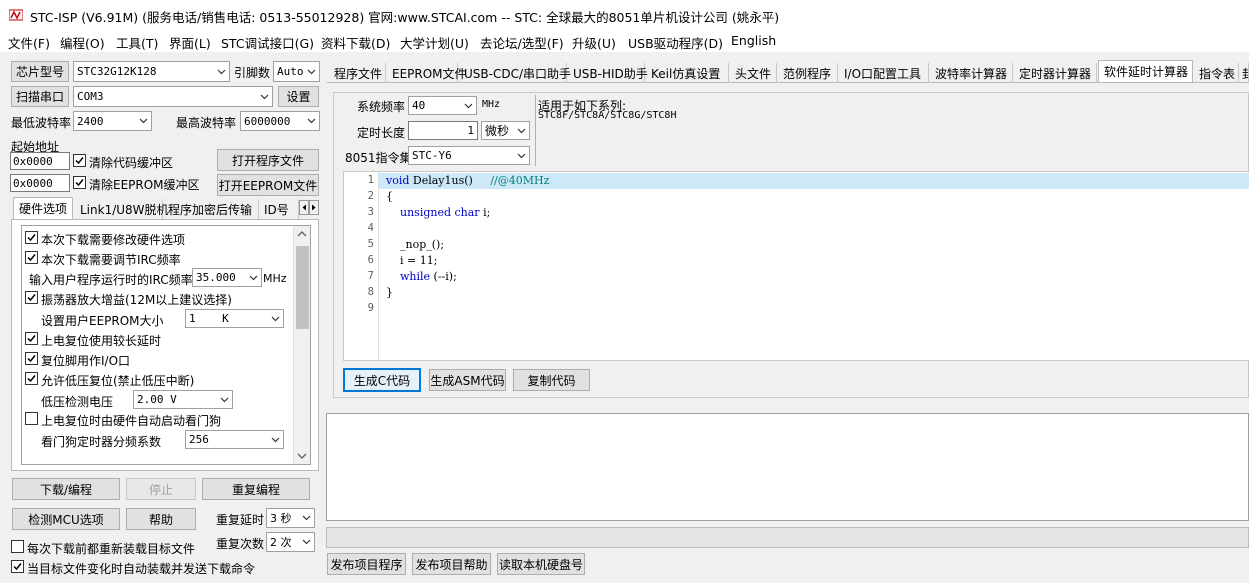 The height and width of the screenshot is (583, 1249). What do you see at coordinates (1055, 73) in the screenshot?
I see `tab-timer-calc: 定时器计算器` at bounding box center [1055, 73].